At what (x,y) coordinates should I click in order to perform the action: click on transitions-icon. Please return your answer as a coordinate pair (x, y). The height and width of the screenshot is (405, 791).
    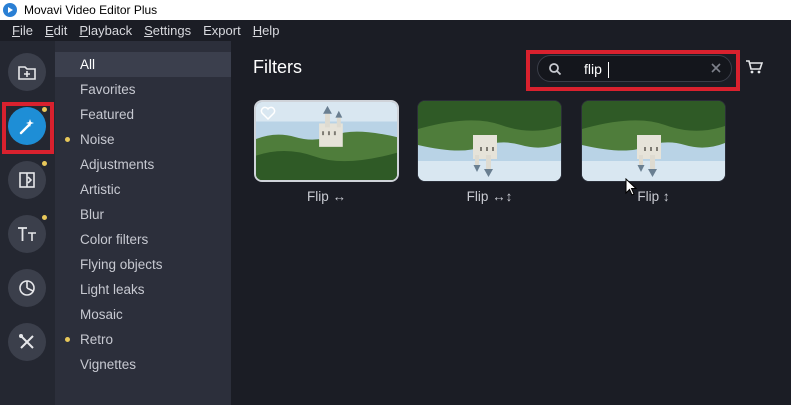
    Looking at the image, I should click on (27, 180).